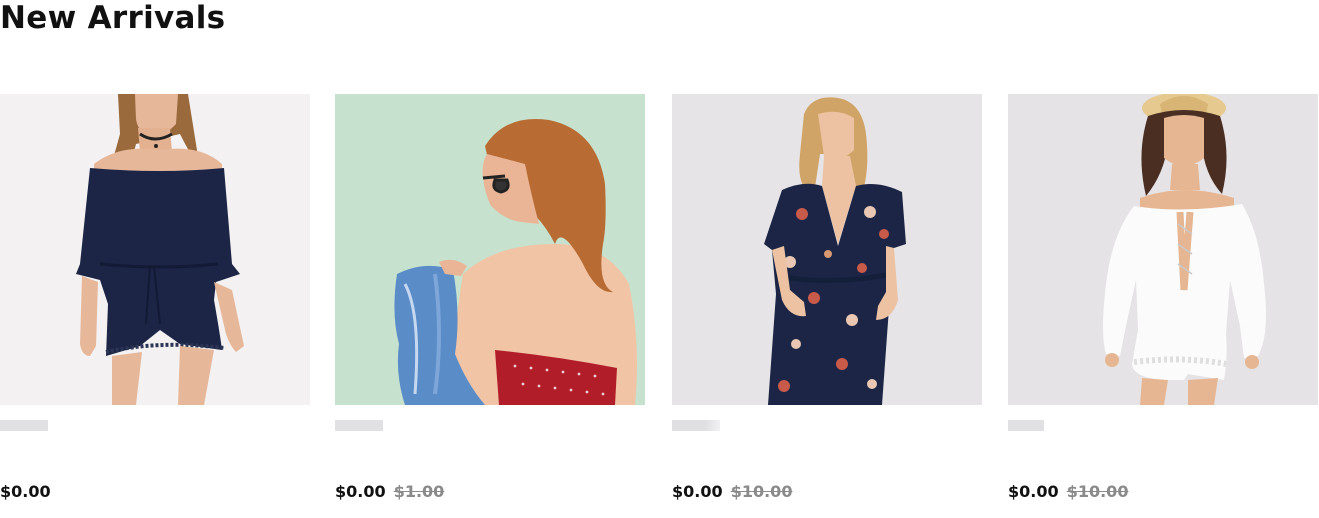 Image resolution: width=1319 pixels, height=518 pixels. I want to click on original-price: $1.00, so click(419, 491).